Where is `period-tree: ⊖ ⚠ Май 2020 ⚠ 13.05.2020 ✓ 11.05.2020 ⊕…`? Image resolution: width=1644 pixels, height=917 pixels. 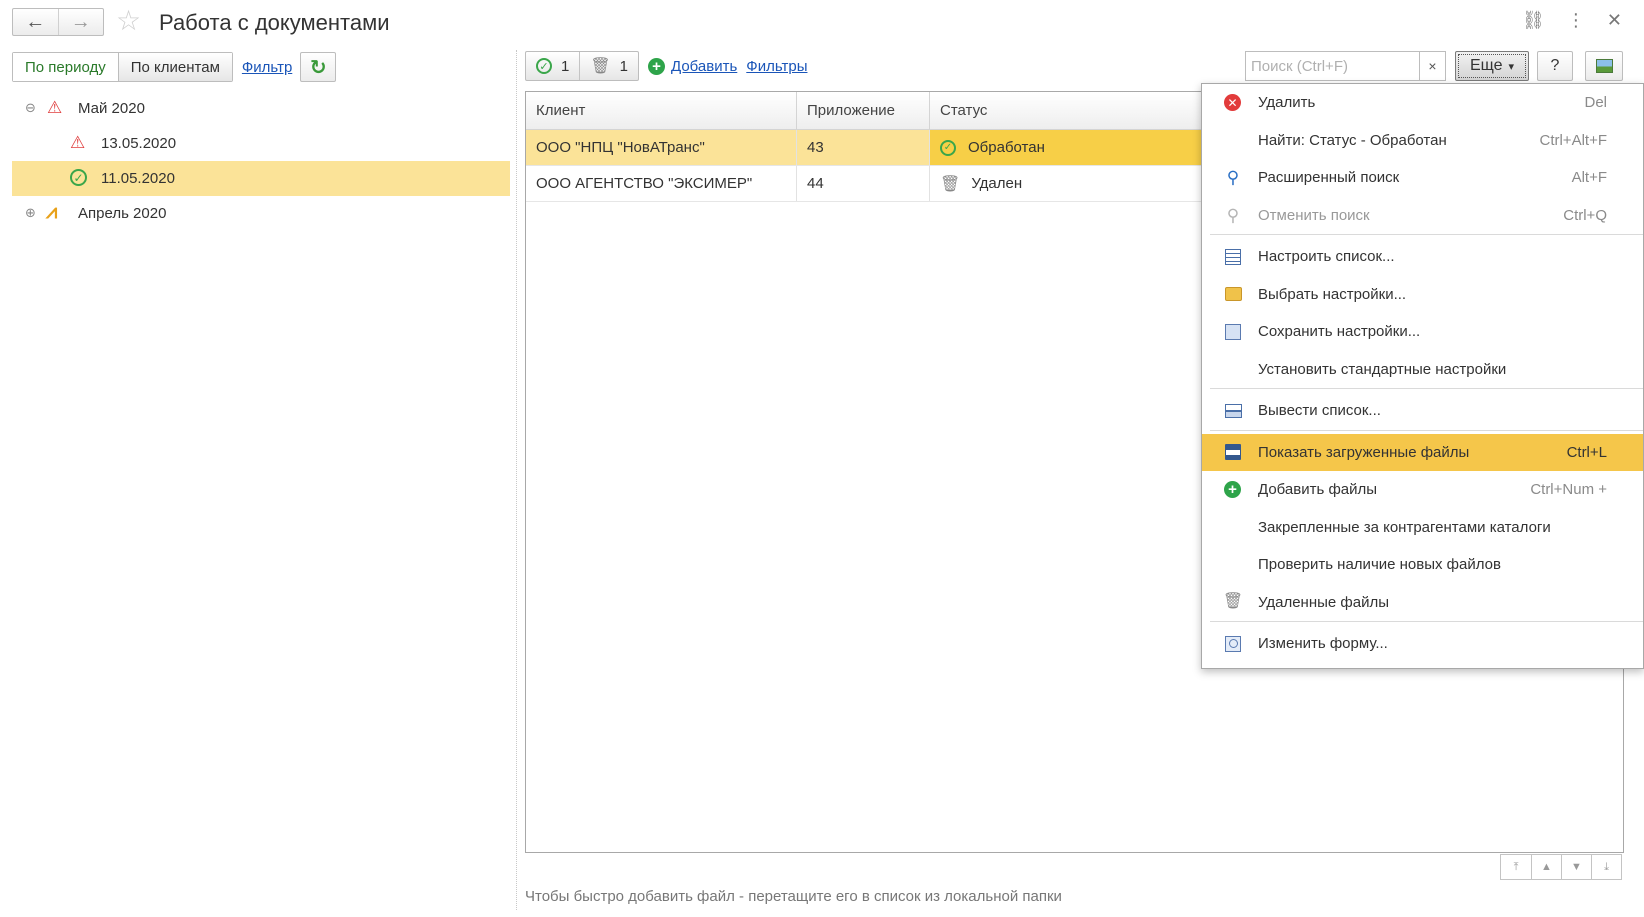 period-tree: ⊖ ⚠ Май 2020 ⚠ 13.05.2020 ✓ 11.05.2020 ⊕… is located at coordinates (261, 161).